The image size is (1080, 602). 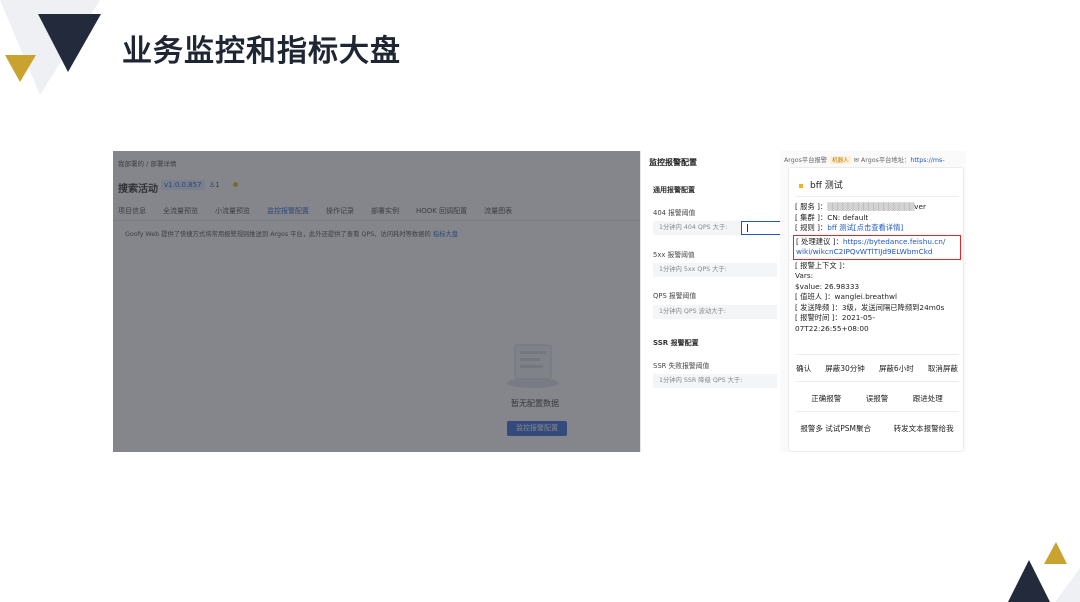 What do you see at coordinates (674, 255) in the screenshot?
I see `threshold-5xx-label: 5xx 报警阈值` at bounding box center [674, 255].